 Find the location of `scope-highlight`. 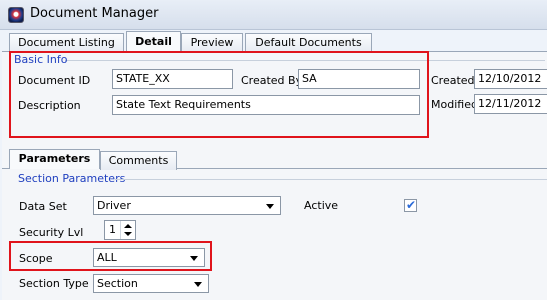

scope-highlight is located at coordinates (110, 256).